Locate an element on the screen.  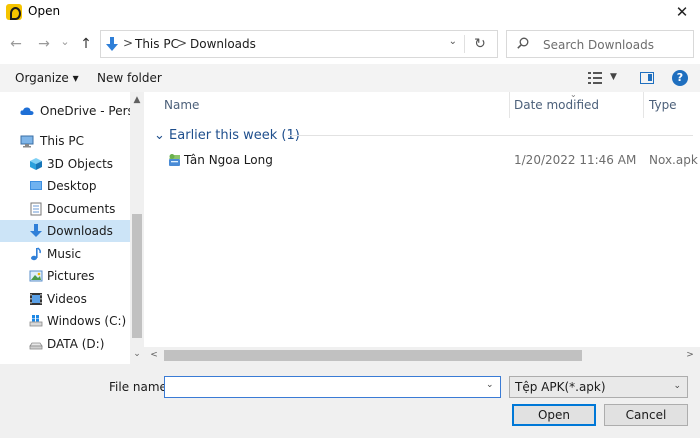
close-button: ✕ is located at coordinates (682, 12).